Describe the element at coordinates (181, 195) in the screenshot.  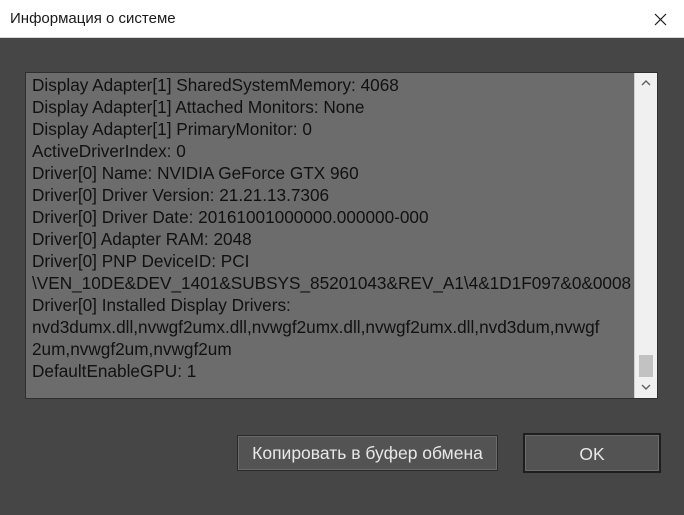
I see `text-line: Driver[0] Driver Version: 21.21.13.7306` at that location.